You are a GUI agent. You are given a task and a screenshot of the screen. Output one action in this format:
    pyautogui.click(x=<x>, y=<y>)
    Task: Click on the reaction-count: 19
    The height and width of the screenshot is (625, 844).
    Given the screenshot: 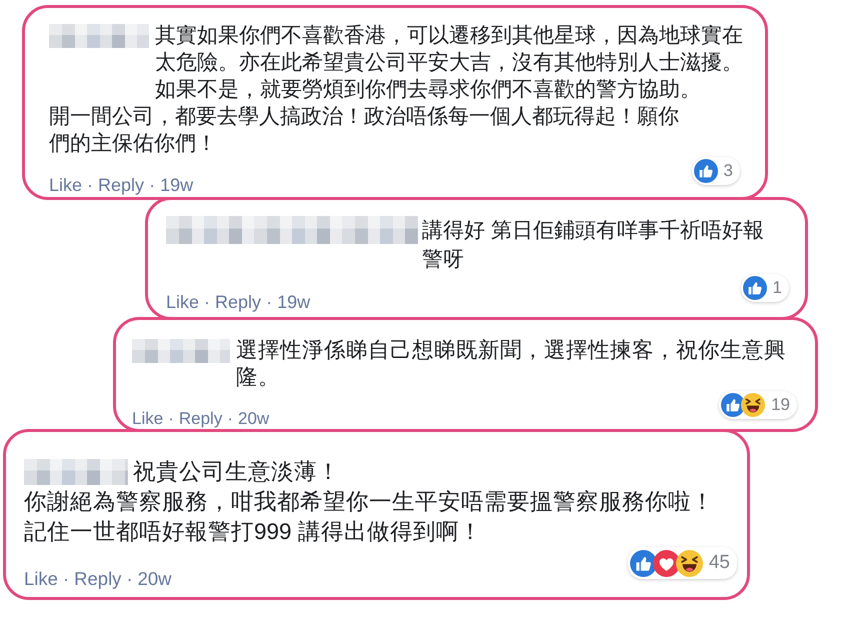 What is the action you would take?
    pyautogui.click(x=780, y=405)
    